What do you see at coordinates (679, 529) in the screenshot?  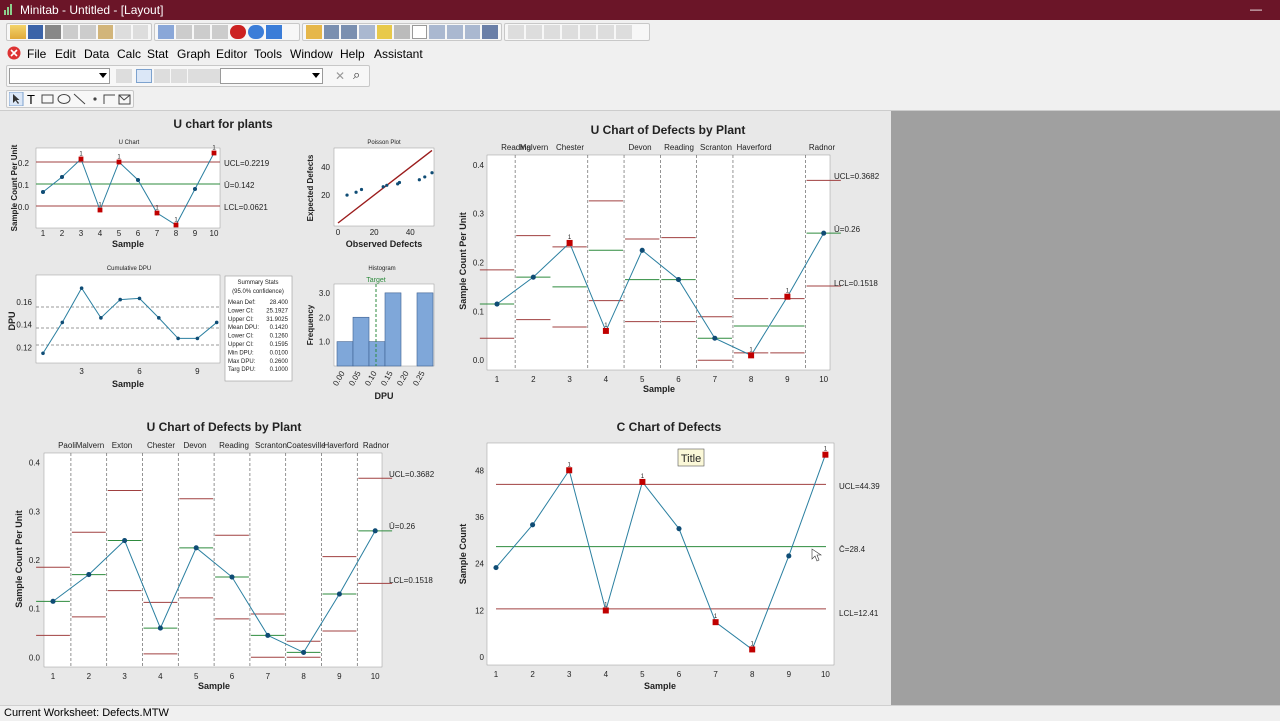 I see `cchart-point` at bounding box center [679, 529].